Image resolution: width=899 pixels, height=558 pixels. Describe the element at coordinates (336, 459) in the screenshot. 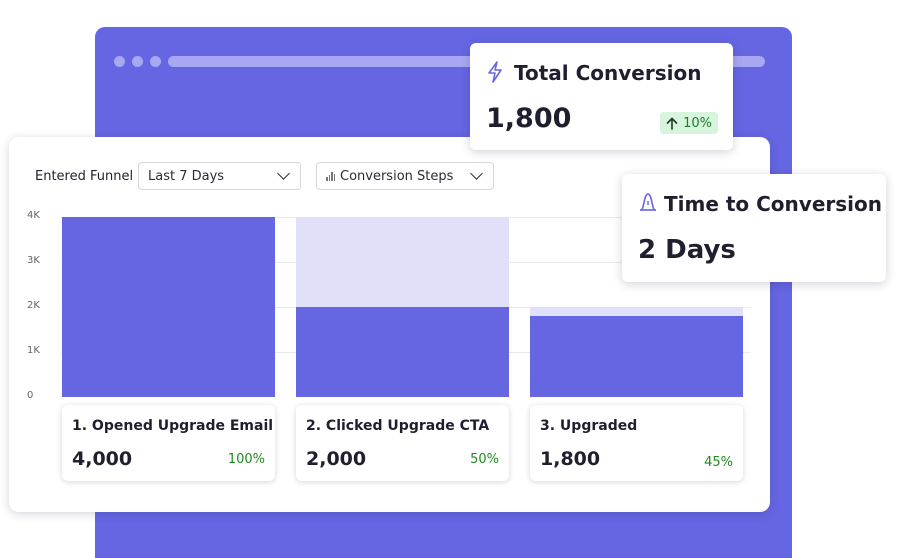

I see `step-value: 2,000` at that location.